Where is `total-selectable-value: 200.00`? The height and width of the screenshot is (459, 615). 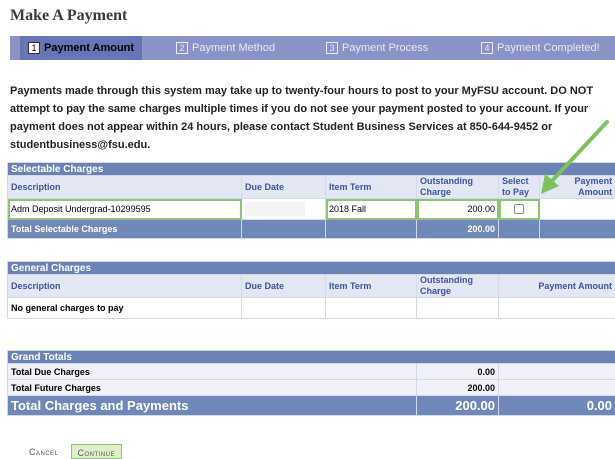 total-selectable-value: 200.00 is located at coordinates (457, 229).